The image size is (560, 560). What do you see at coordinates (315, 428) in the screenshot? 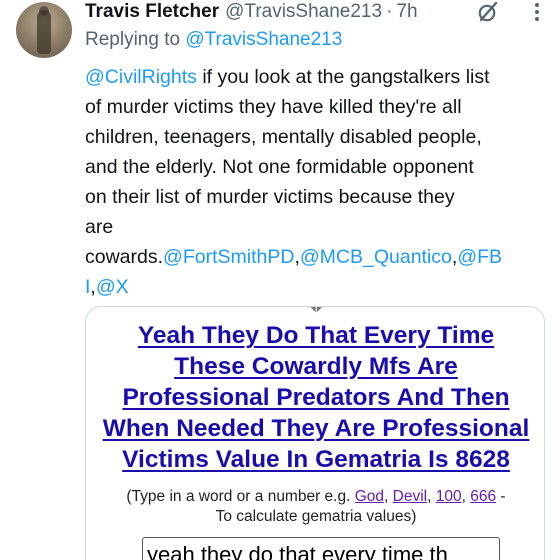
I see `headline-line: When Needed They Are Professional` at bounding box center [315, 428].